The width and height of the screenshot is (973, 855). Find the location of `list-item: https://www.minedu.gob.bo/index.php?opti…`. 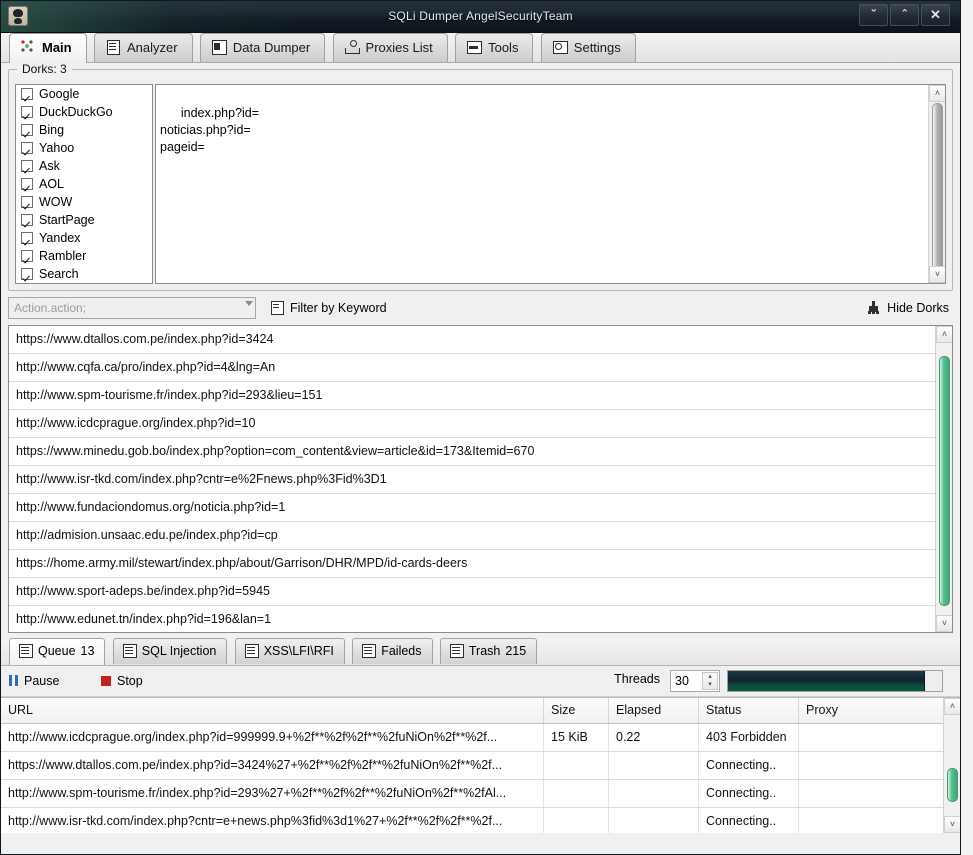

list-item: https://www.minedu.gob.bo/index.php?opti… is located at coordinates (472, 452).